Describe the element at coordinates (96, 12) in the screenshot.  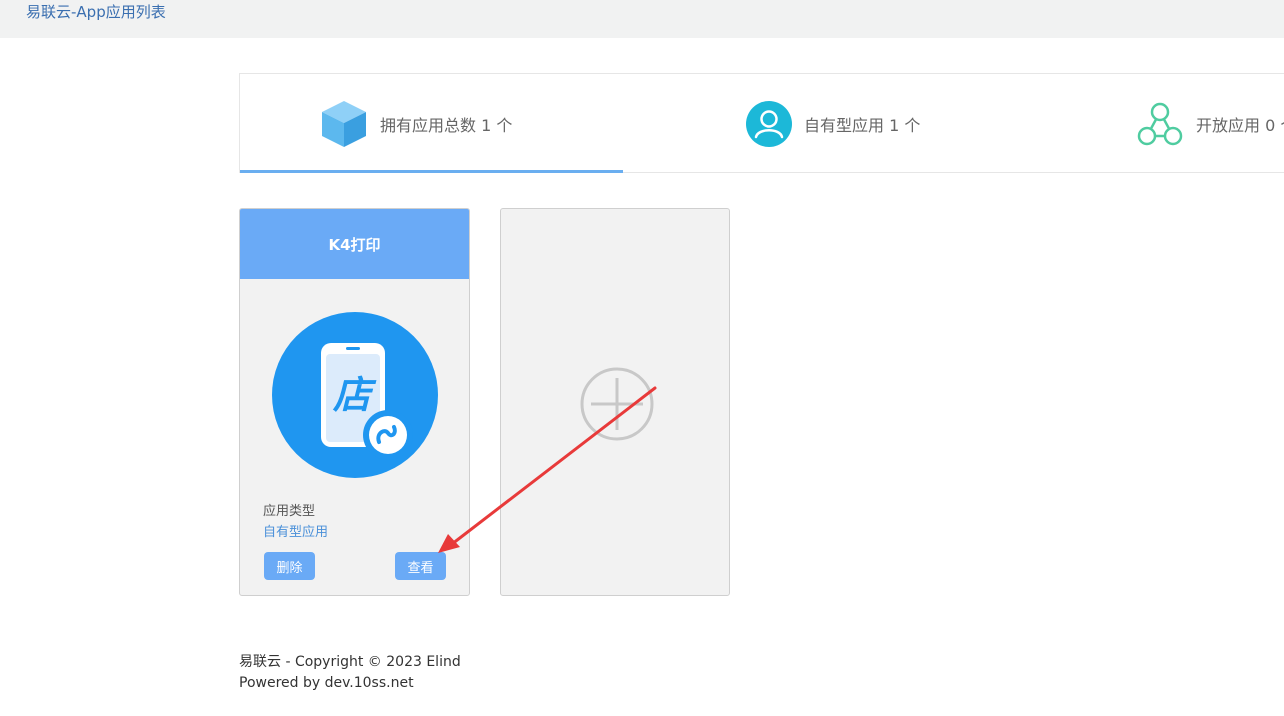
I see `page-title: 易联云-App应用列表` at that location.